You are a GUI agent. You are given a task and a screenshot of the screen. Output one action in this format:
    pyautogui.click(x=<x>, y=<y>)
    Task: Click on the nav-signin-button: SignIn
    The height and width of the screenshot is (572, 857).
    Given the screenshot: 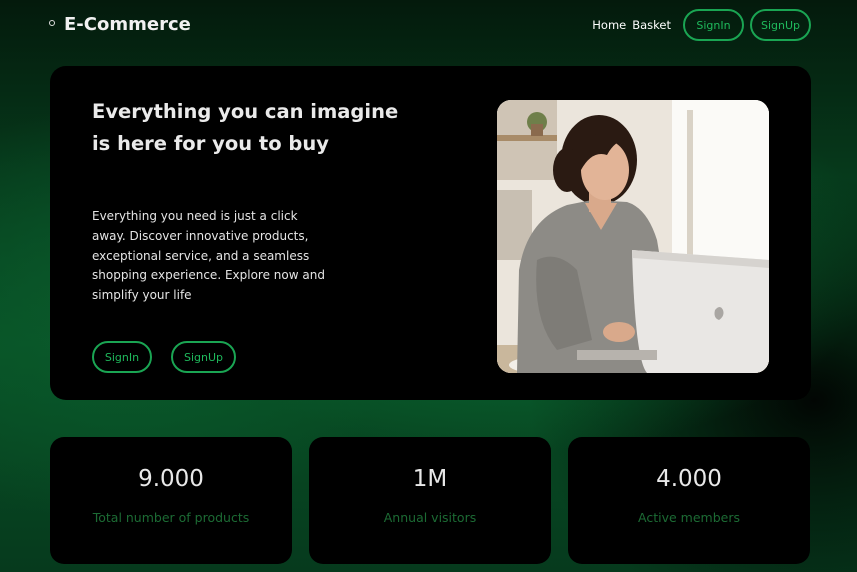 What is the action you would take?
    pyautogui.click(x=713, y=25)
    